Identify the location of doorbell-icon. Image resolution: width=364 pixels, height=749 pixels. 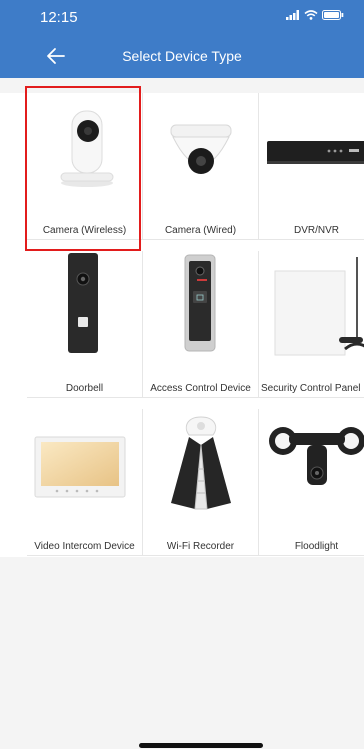
(83, 303).